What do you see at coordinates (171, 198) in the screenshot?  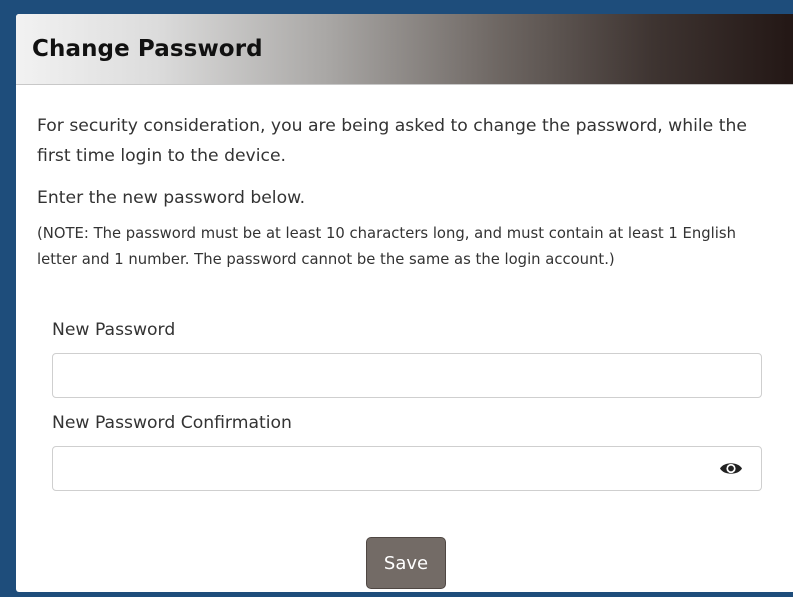 I see `instruction-text: Enter the new password below.` at bounding box center [171, 198].